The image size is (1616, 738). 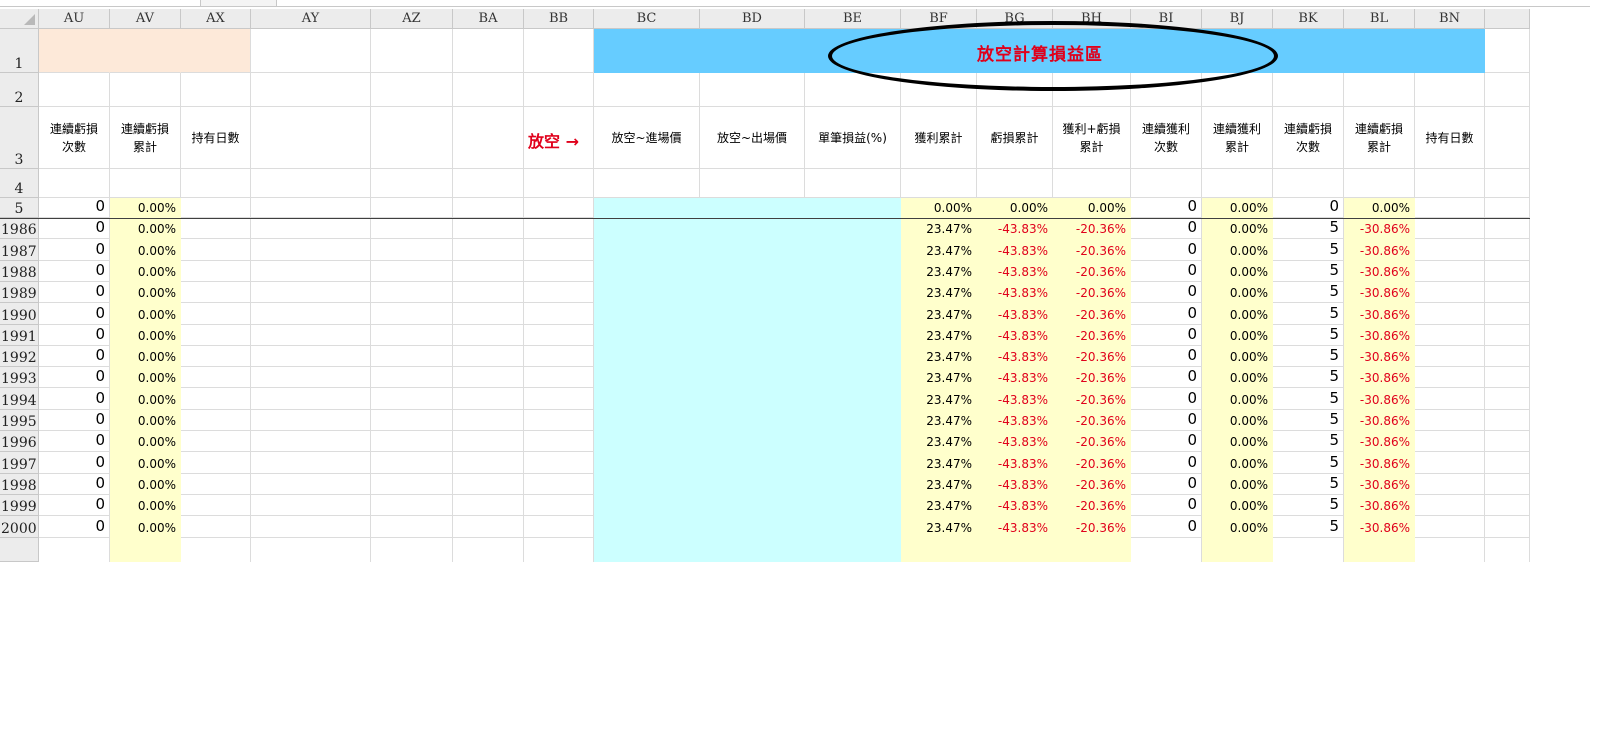 I want to click on cell-bc-1987, so click(x=647, y=250).